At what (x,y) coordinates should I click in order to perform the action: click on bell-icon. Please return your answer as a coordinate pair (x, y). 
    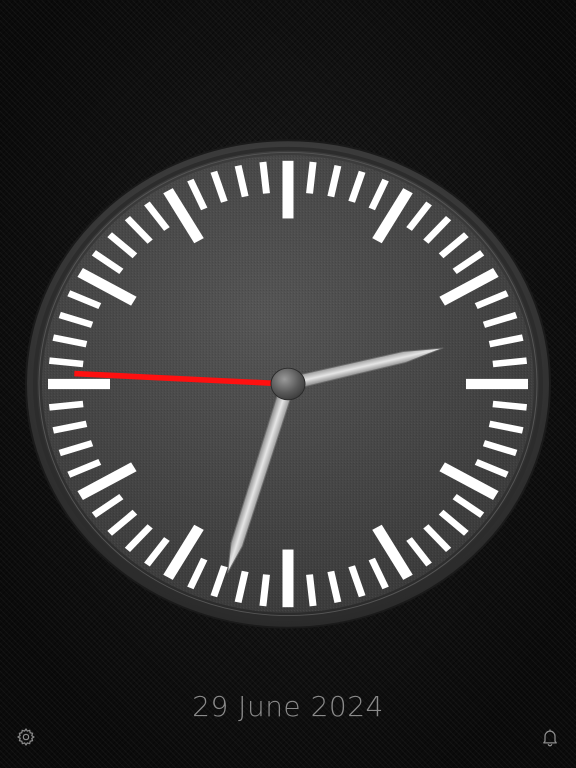
    Looking at the image, I should click on (550, 738).